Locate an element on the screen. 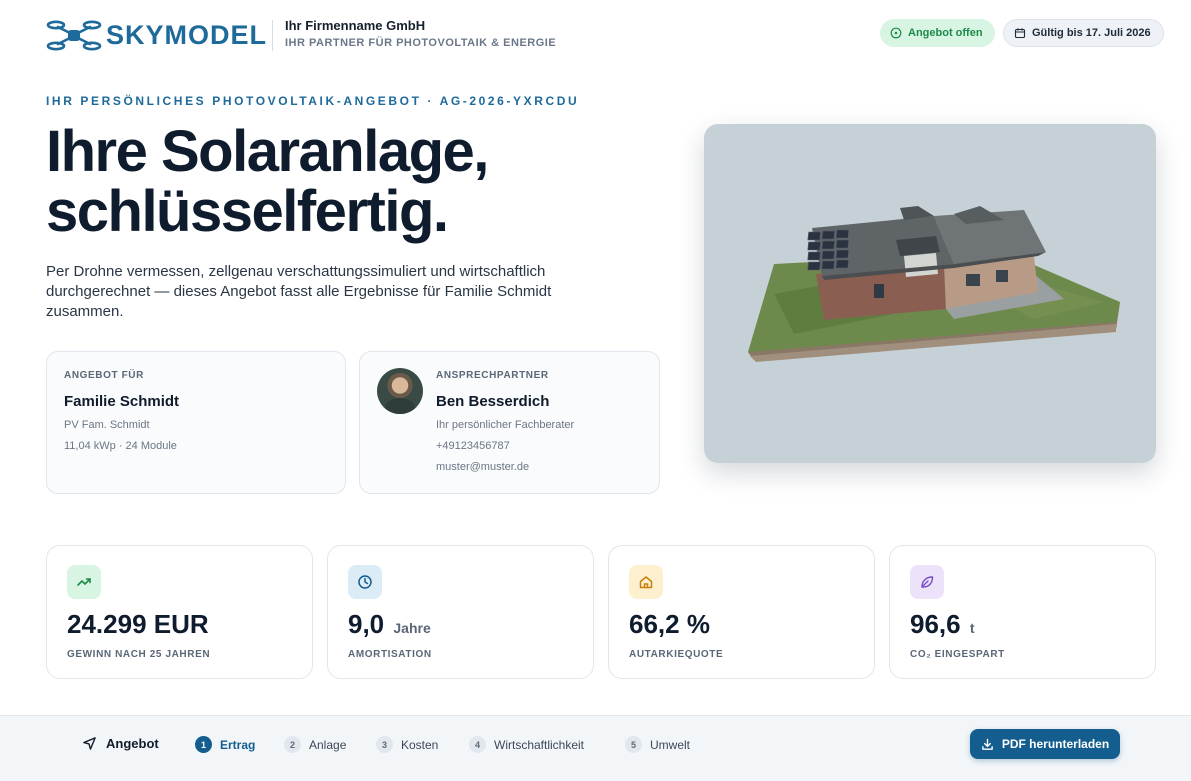 The width and height of the screenshot is (1191, 781). leaf-icon is located at coordinates (927, 582).